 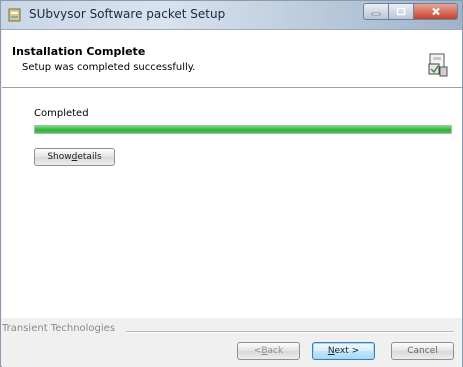 I want to click on minimize-icon, so click(x=376, y=13).